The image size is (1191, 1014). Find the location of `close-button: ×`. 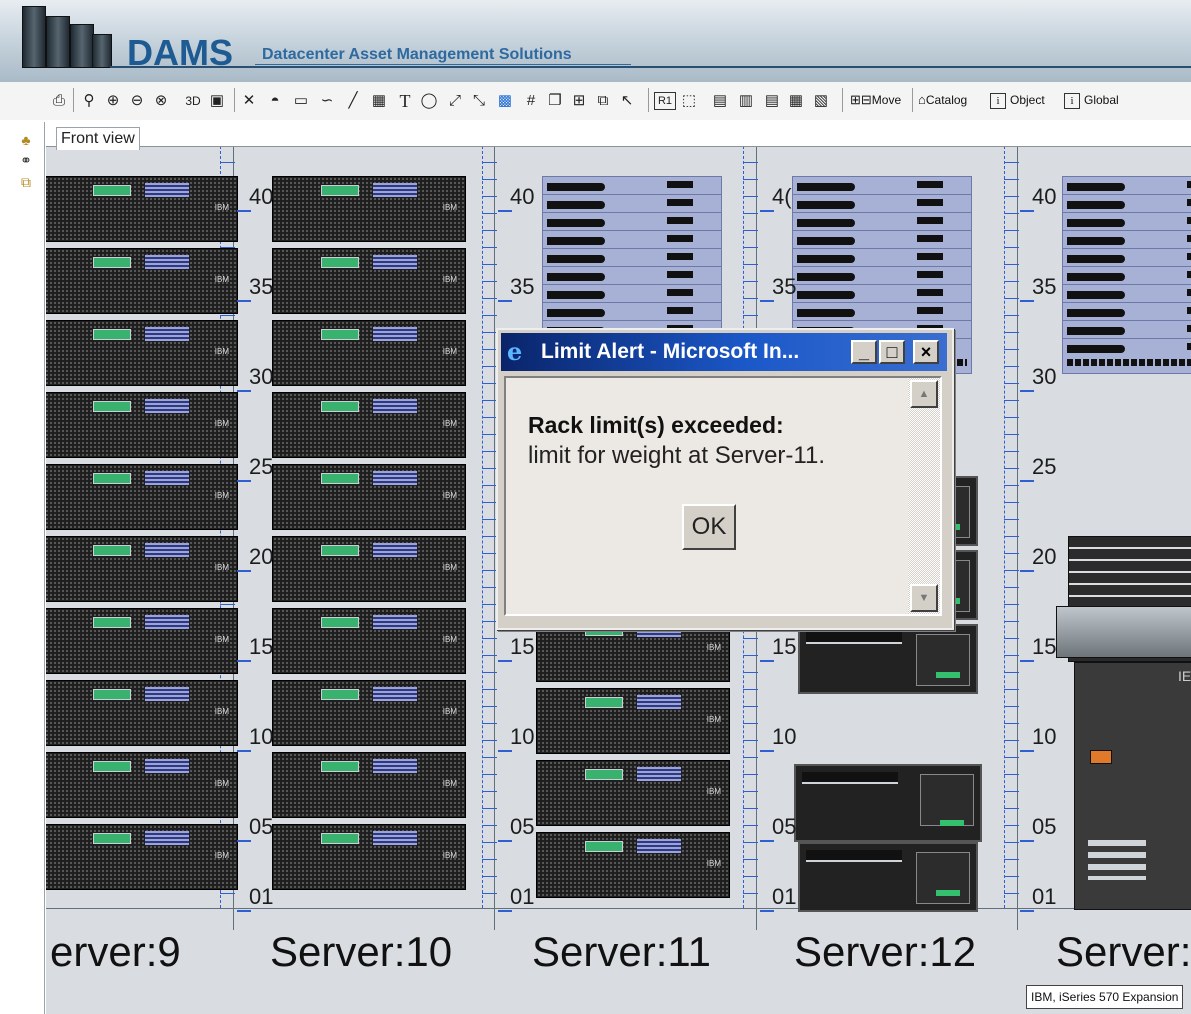

close-button: × is located at coordinates (926, 352).